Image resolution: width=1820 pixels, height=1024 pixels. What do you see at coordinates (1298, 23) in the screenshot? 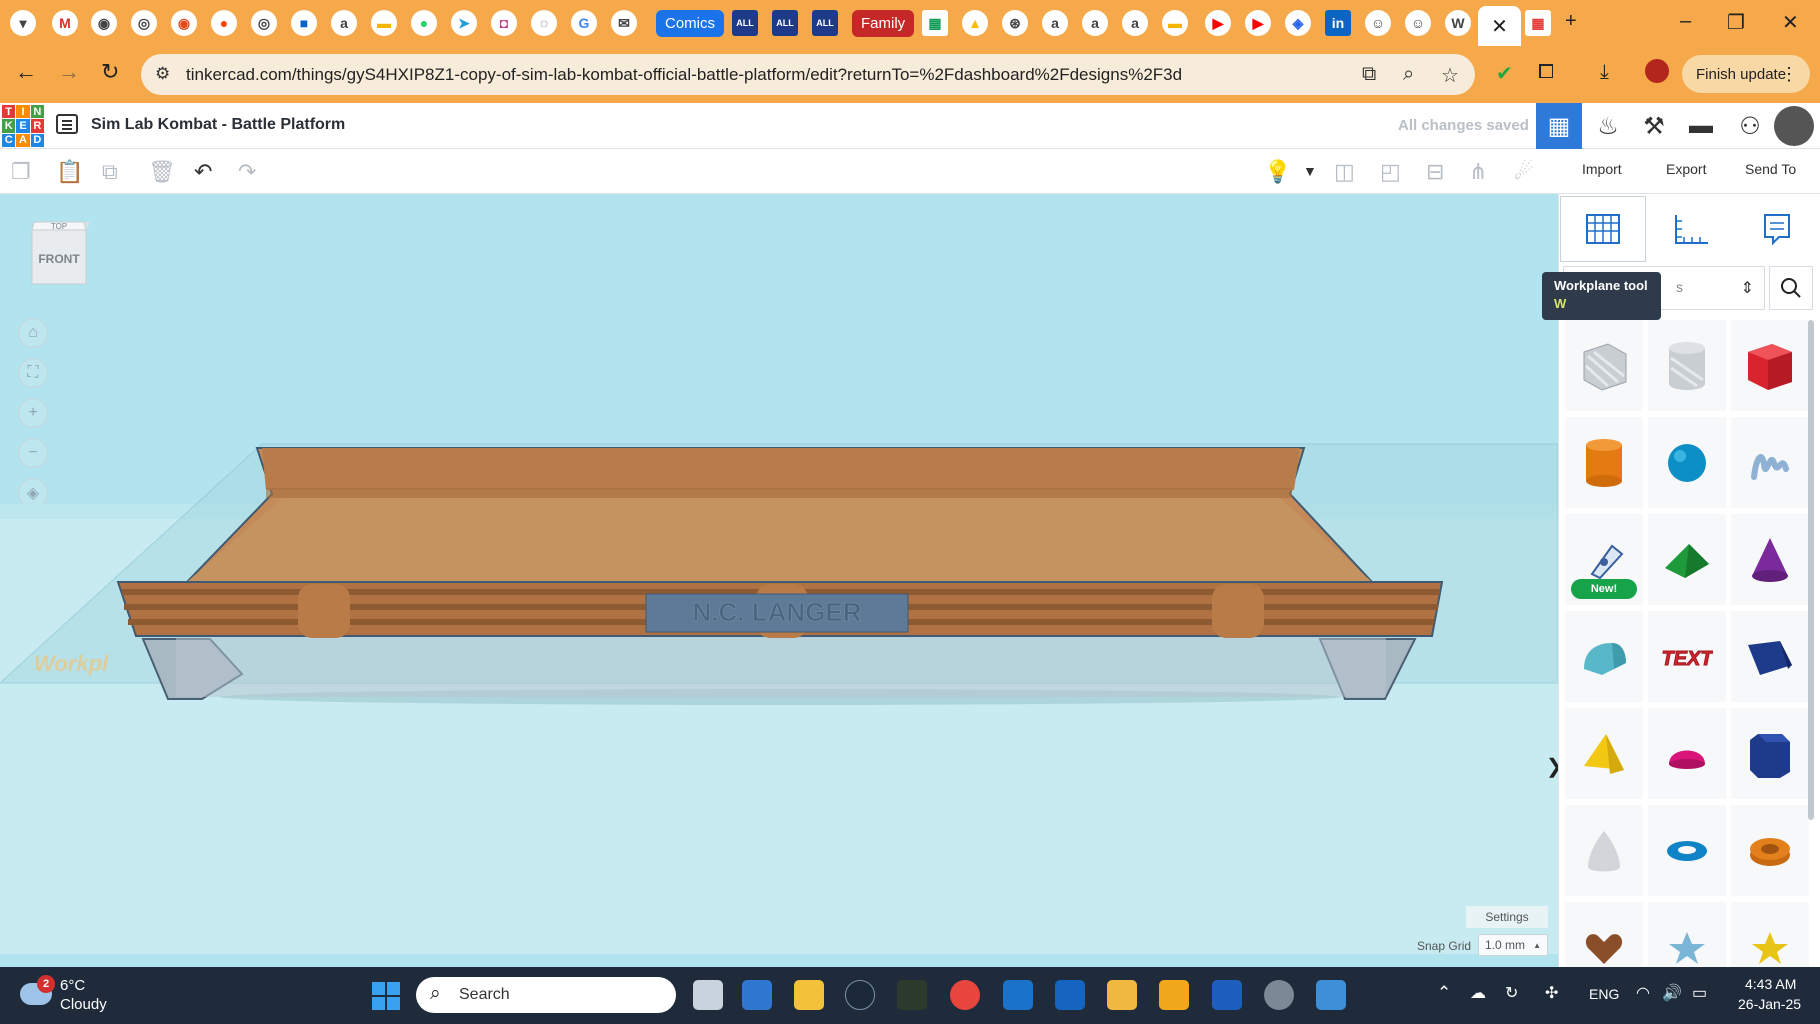
I see `tab-site-icon: ◈` at bounding box center [1298, 23].